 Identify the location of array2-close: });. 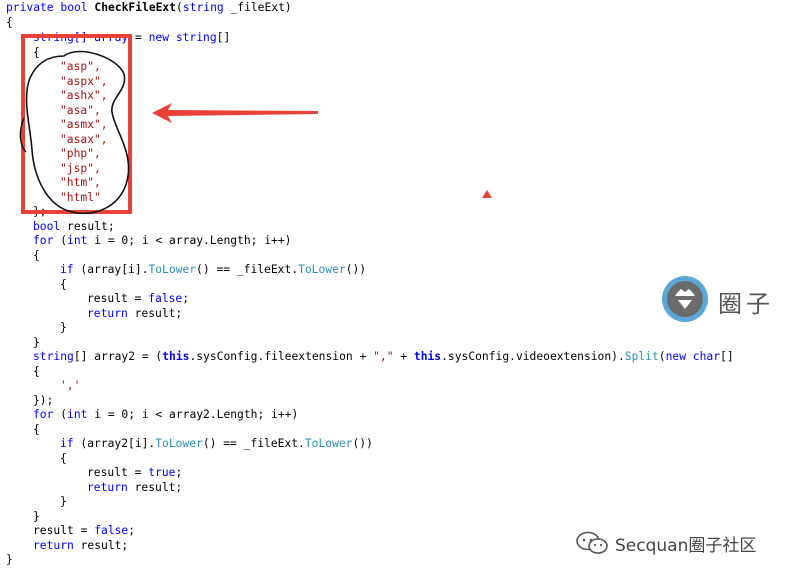
(43, 400).